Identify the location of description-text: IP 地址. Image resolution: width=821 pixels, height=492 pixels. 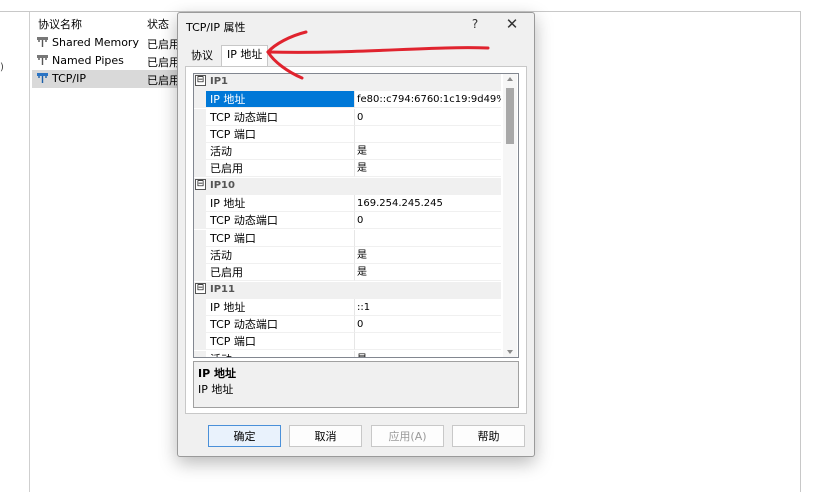
(216, 389).